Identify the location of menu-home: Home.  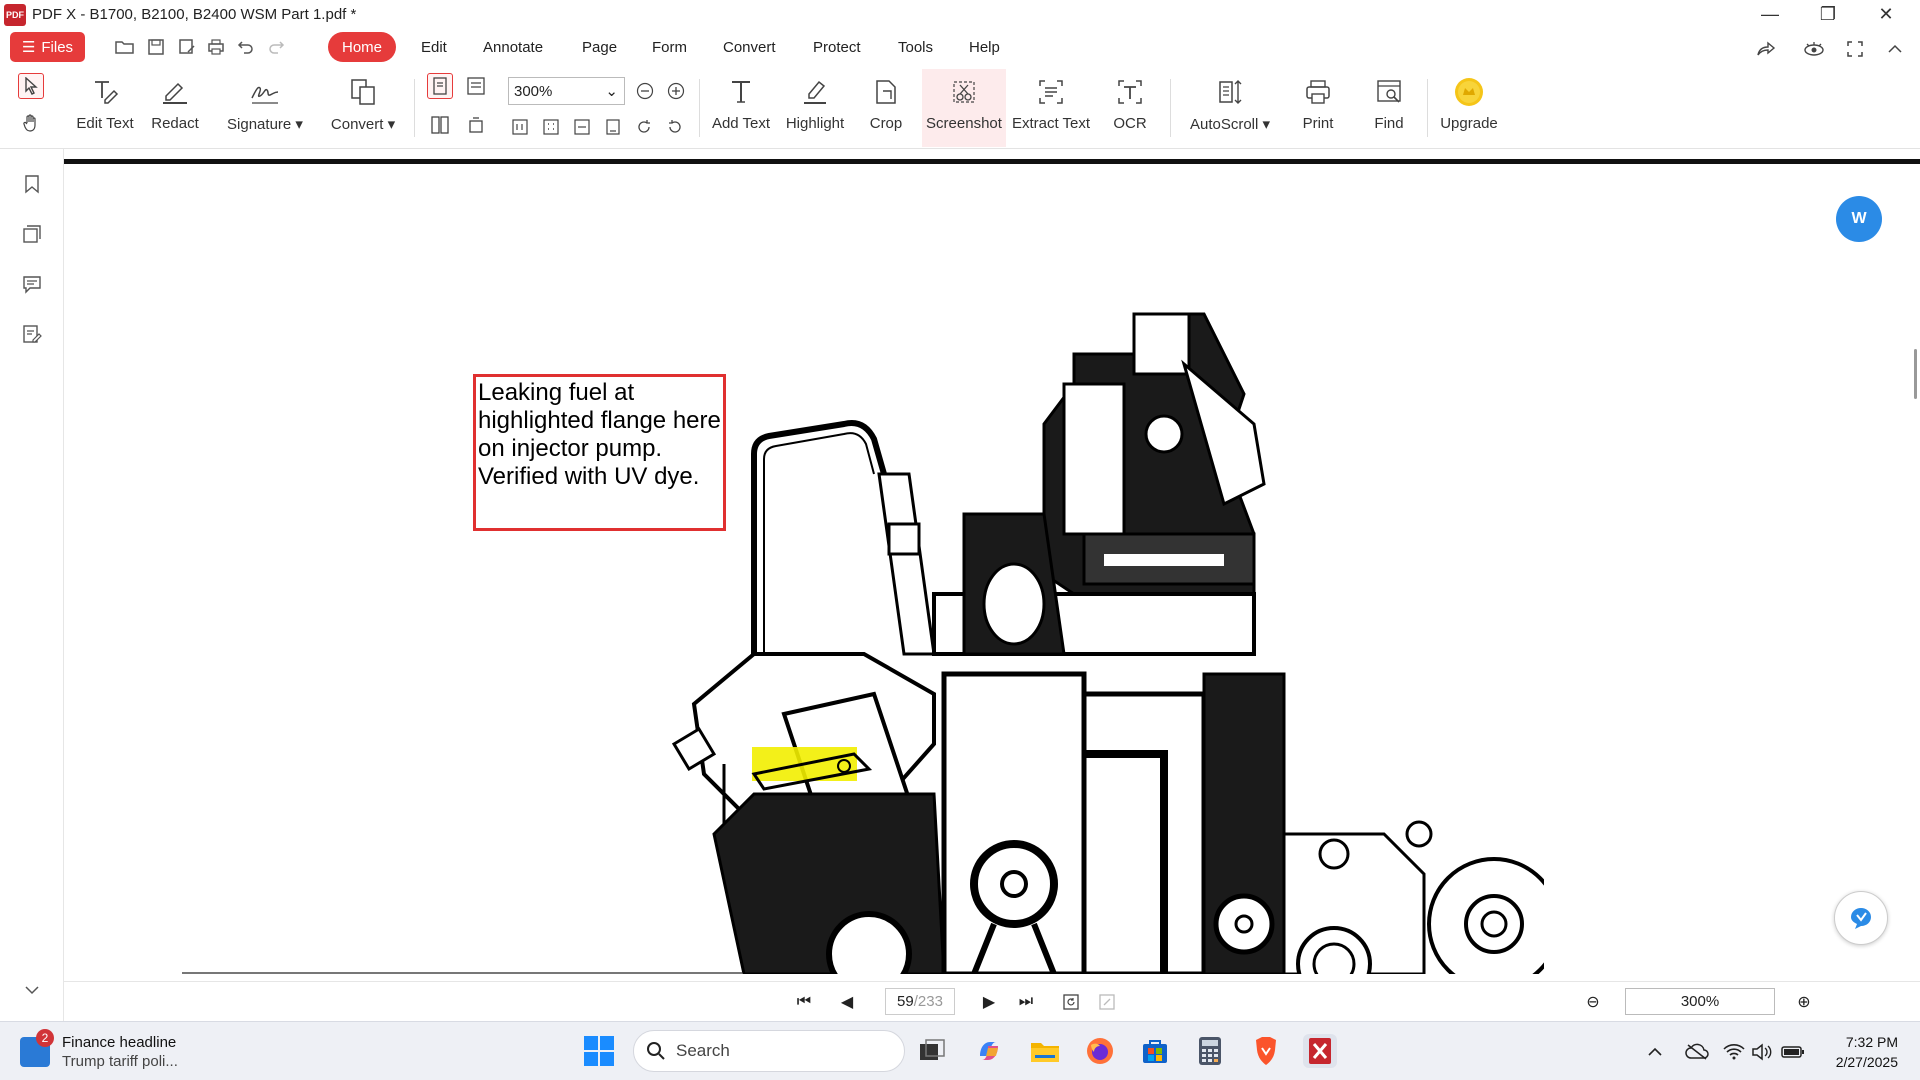
(362, 47).